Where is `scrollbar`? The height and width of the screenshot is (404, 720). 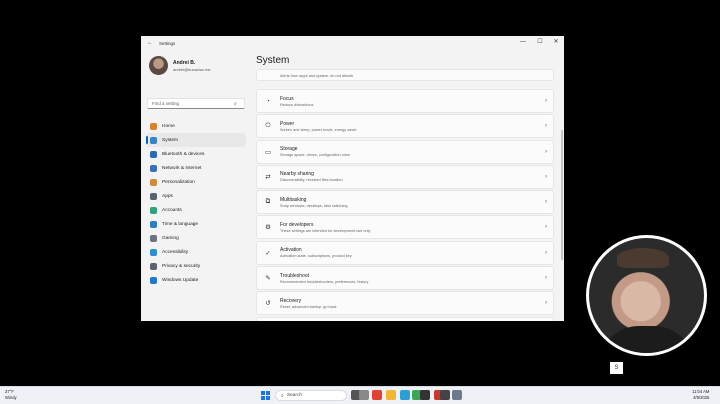 scrollbar is located at coordinates (562, 195).